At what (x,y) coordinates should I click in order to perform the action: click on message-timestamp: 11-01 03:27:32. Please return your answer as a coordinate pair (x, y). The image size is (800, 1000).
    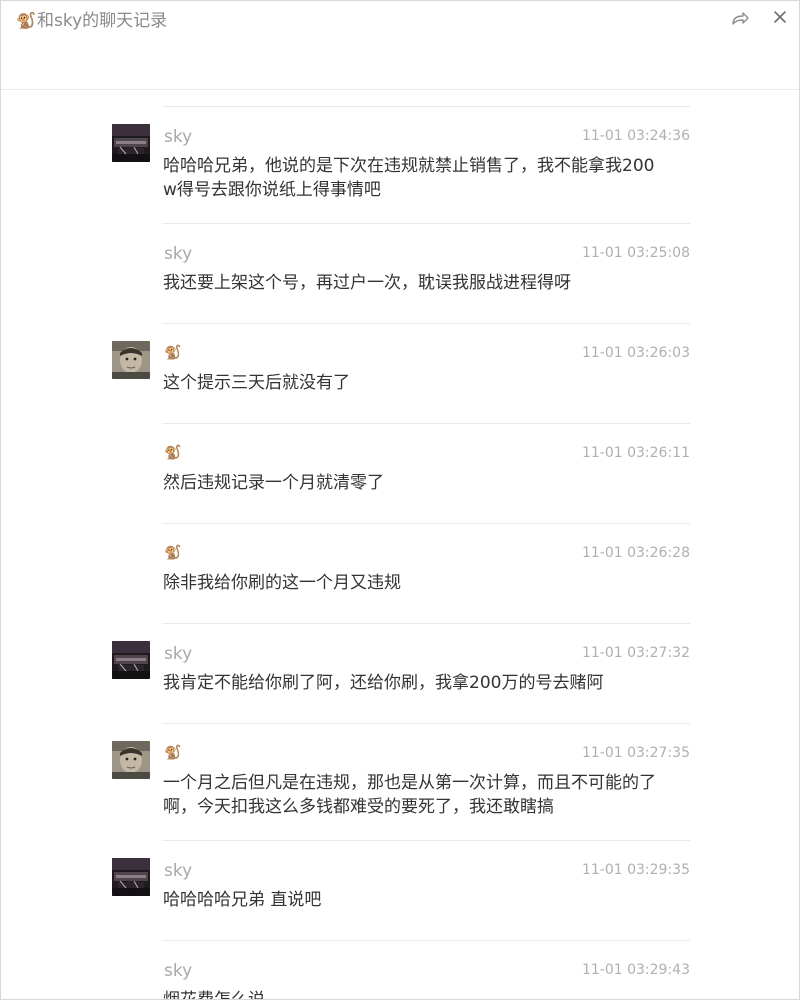
    Looking at the image, I should click on (635, 653).